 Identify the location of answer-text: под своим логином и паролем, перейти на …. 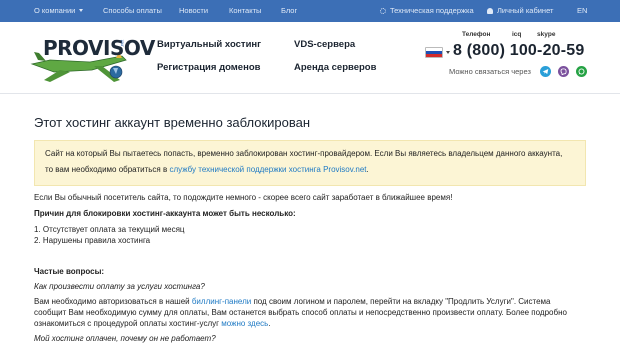
(401, 301).